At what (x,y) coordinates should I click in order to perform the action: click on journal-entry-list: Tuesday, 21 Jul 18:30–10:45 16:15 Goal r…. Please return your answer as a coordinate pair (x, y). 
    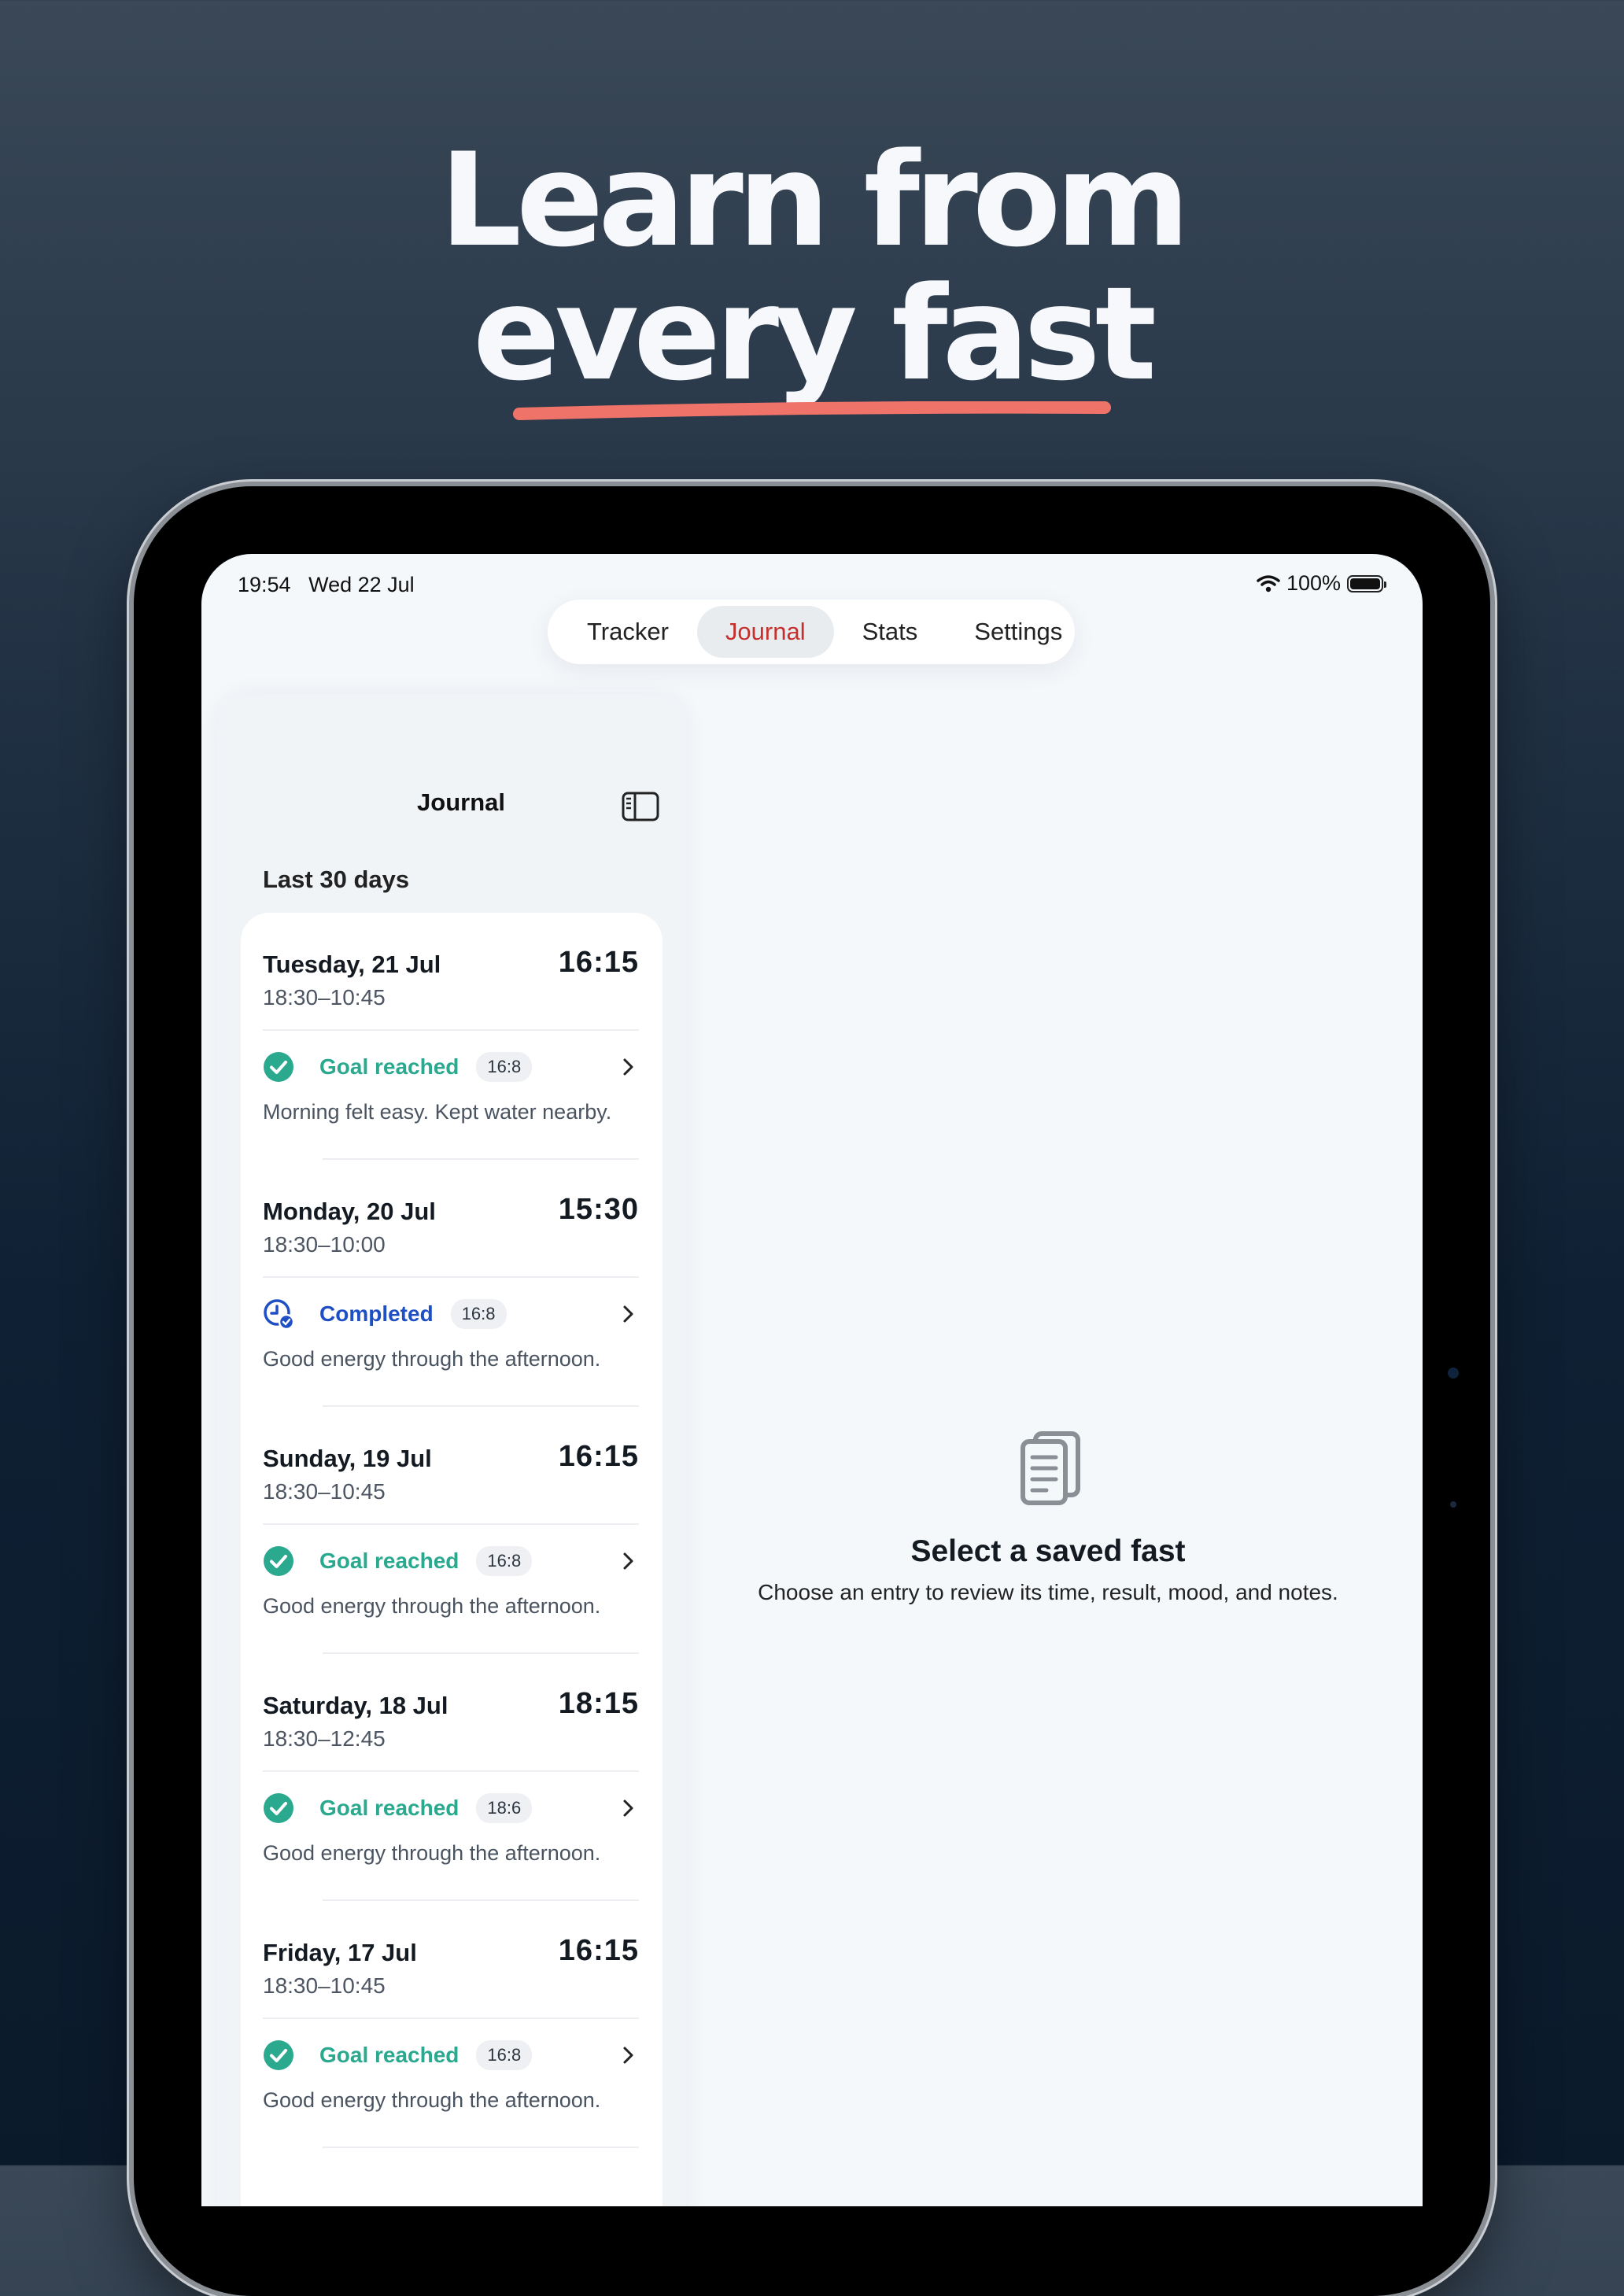
    Looking at the image, I should click on (452, 1559).